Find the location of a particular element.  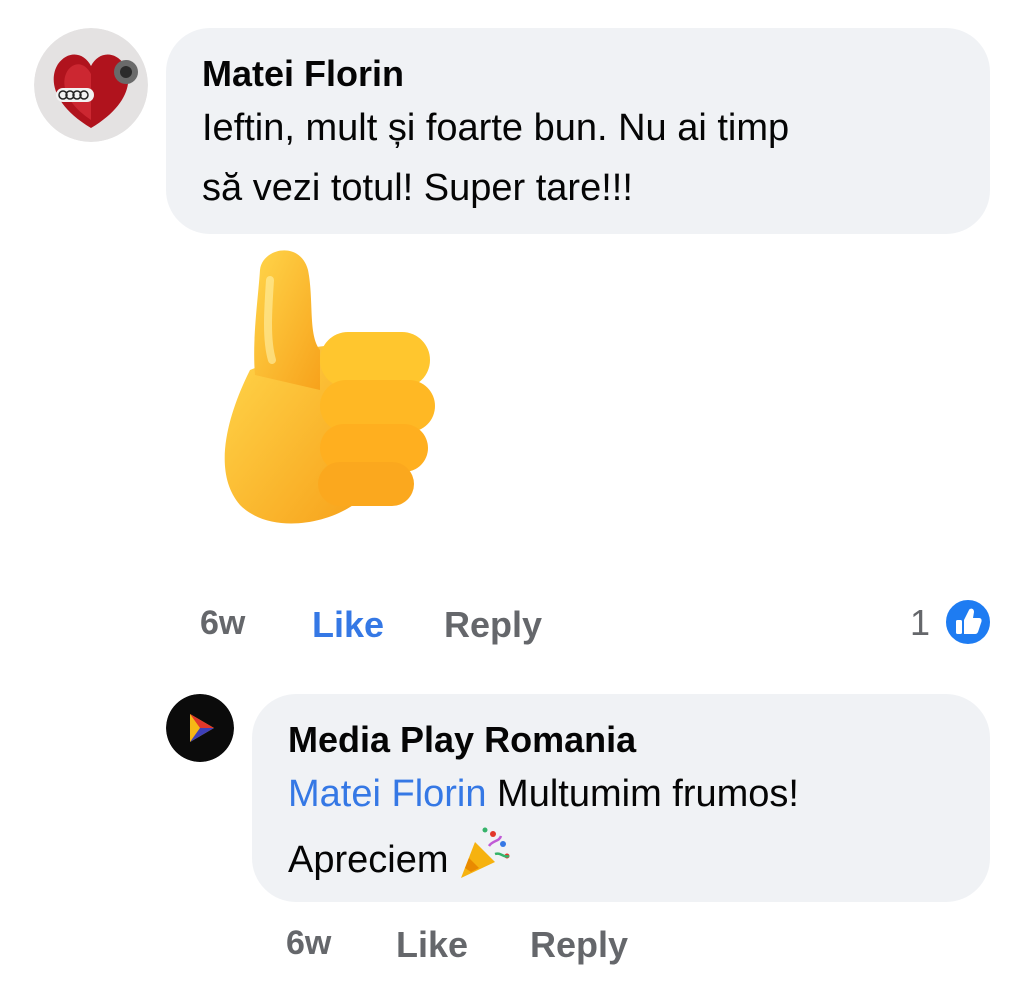

comment-author-name: Matei Florin is located at coordinates (578, 74).